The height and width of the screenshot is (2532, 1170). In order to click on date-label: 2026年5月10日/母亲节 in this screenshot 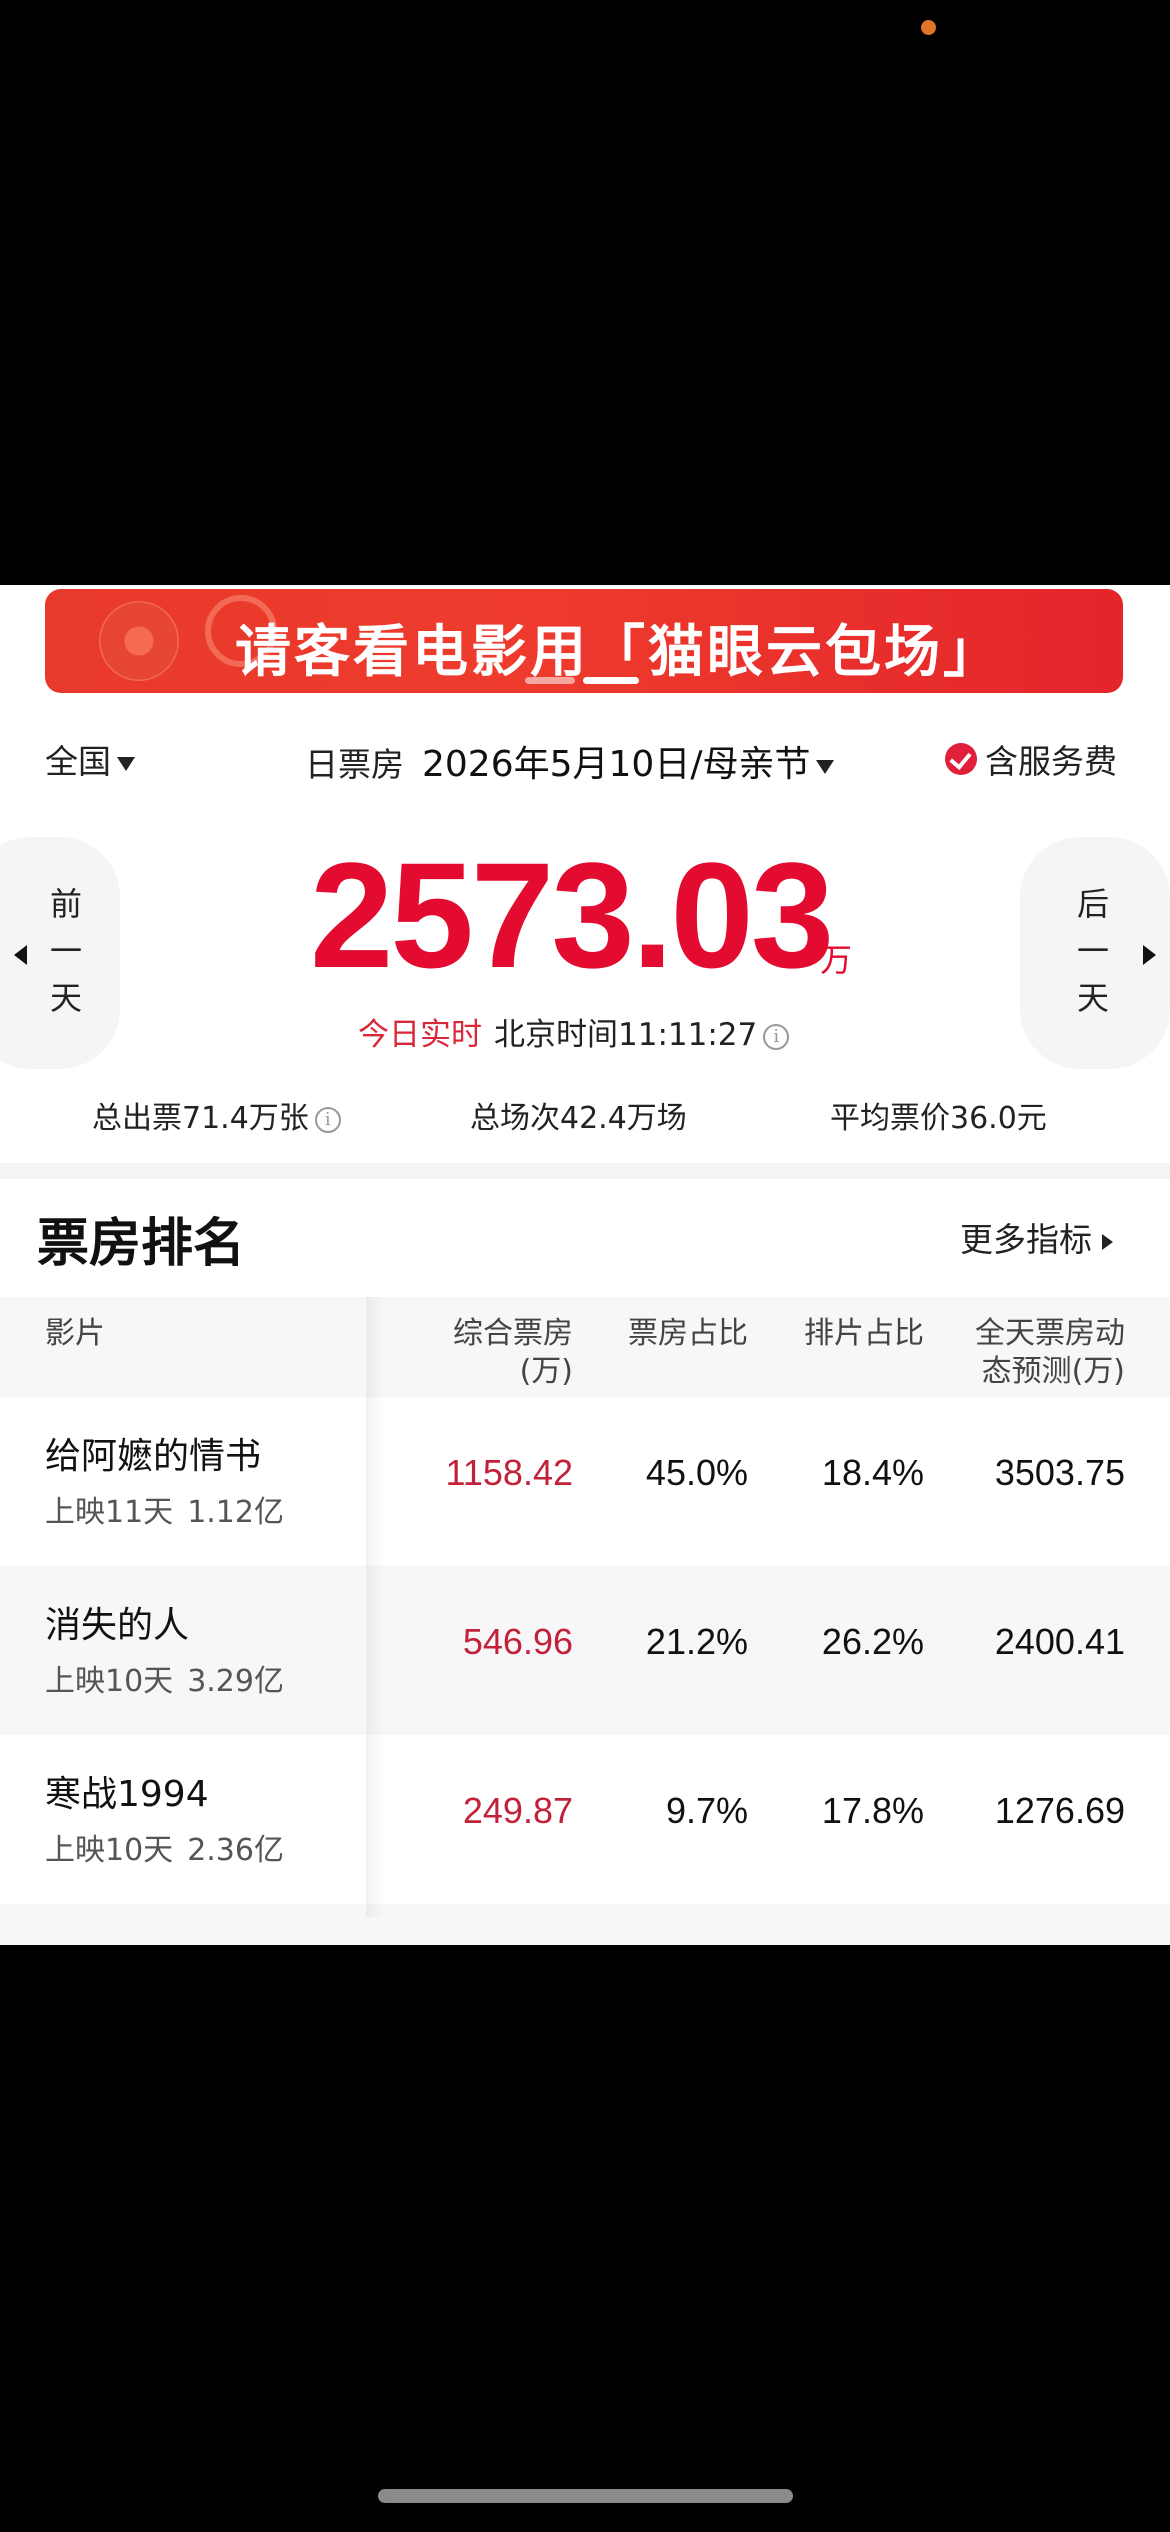, I will do `click(616, 764)`.